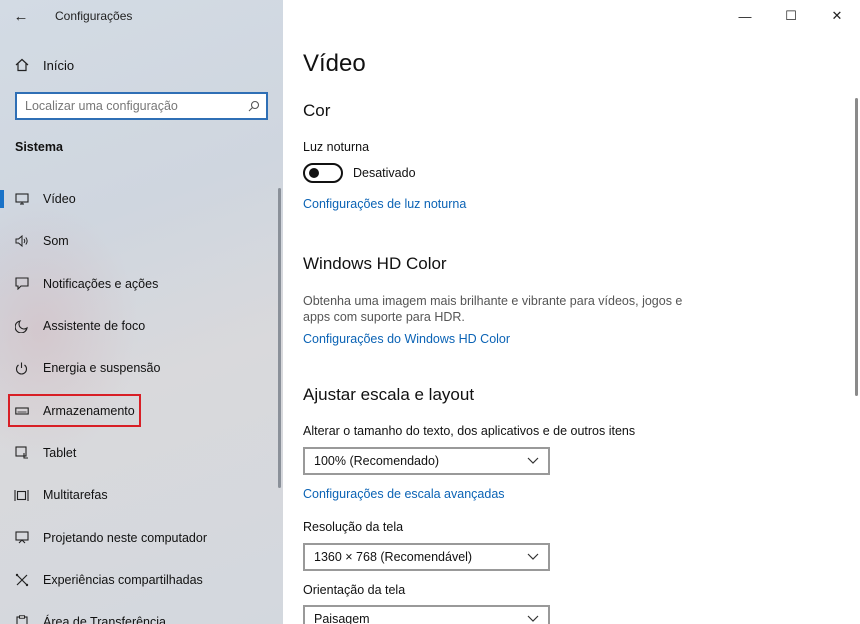 Image resolution: width=860 pixels, height=624 pixels. What do you see at coordinates (21, 537) in the screenshot?
I see `projector-icon` at bounding box center [21, 537].